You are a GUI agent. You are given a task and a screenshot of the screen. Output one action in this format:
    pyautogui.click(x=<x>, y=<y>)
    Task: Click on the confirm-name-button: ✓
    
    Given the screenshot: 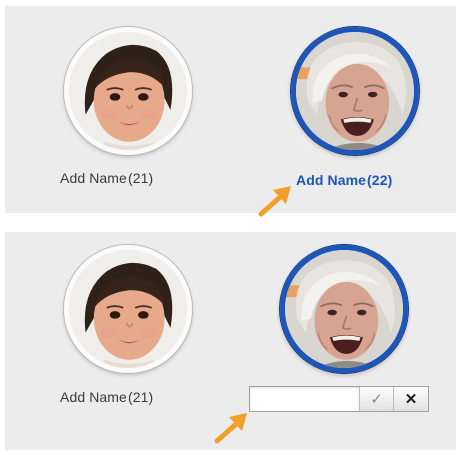 What is the action you would take?
    pyautogui.click(x=377, y=399)
    